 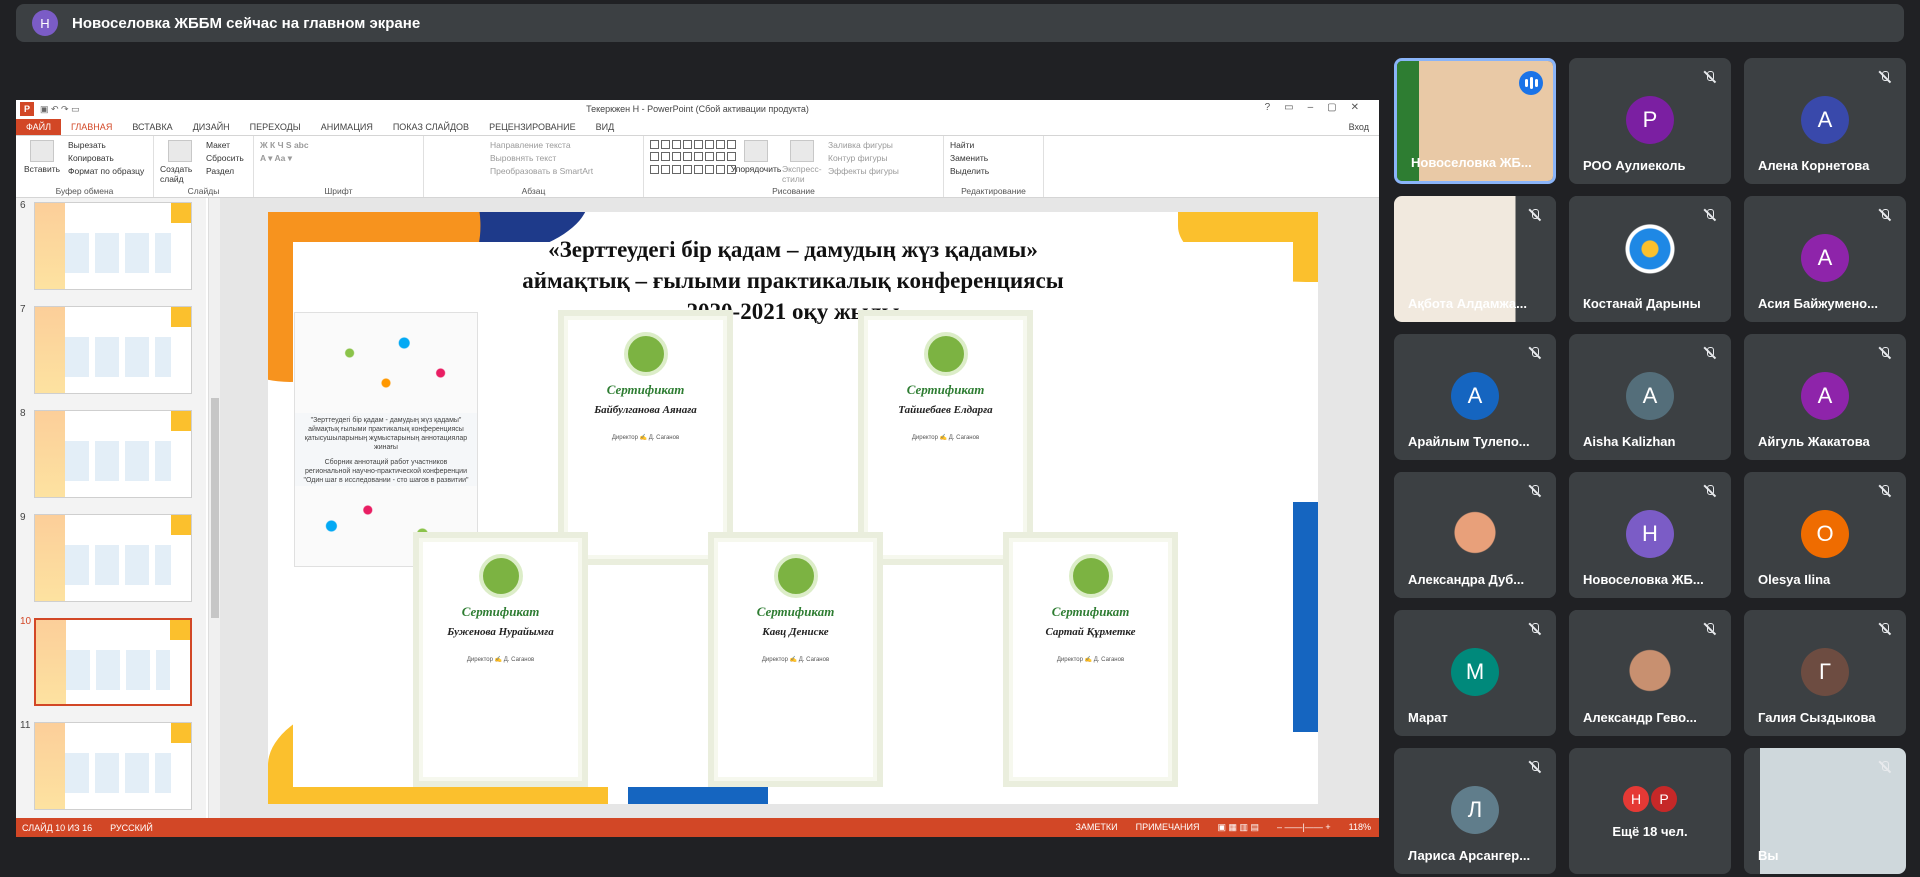 I want to click on replace-button: Заменить, so click(x=969, y=158).